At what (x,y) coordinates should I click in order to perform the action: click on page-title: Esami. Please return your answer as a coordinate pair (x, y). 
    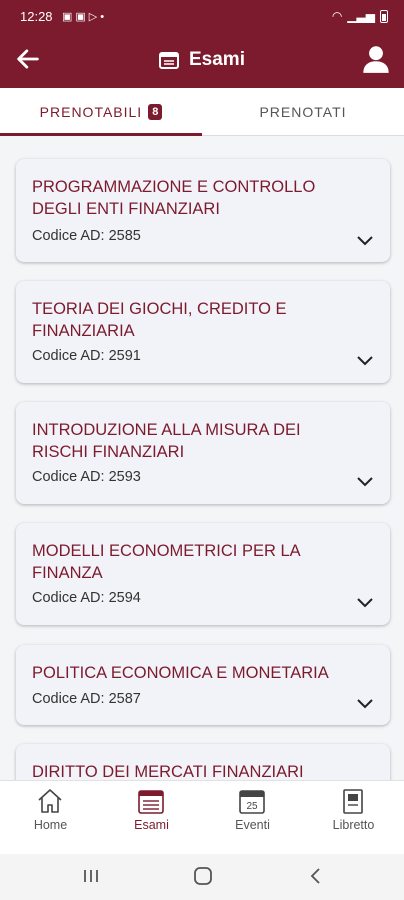
    Looking at the image, I should click on (217, 59).